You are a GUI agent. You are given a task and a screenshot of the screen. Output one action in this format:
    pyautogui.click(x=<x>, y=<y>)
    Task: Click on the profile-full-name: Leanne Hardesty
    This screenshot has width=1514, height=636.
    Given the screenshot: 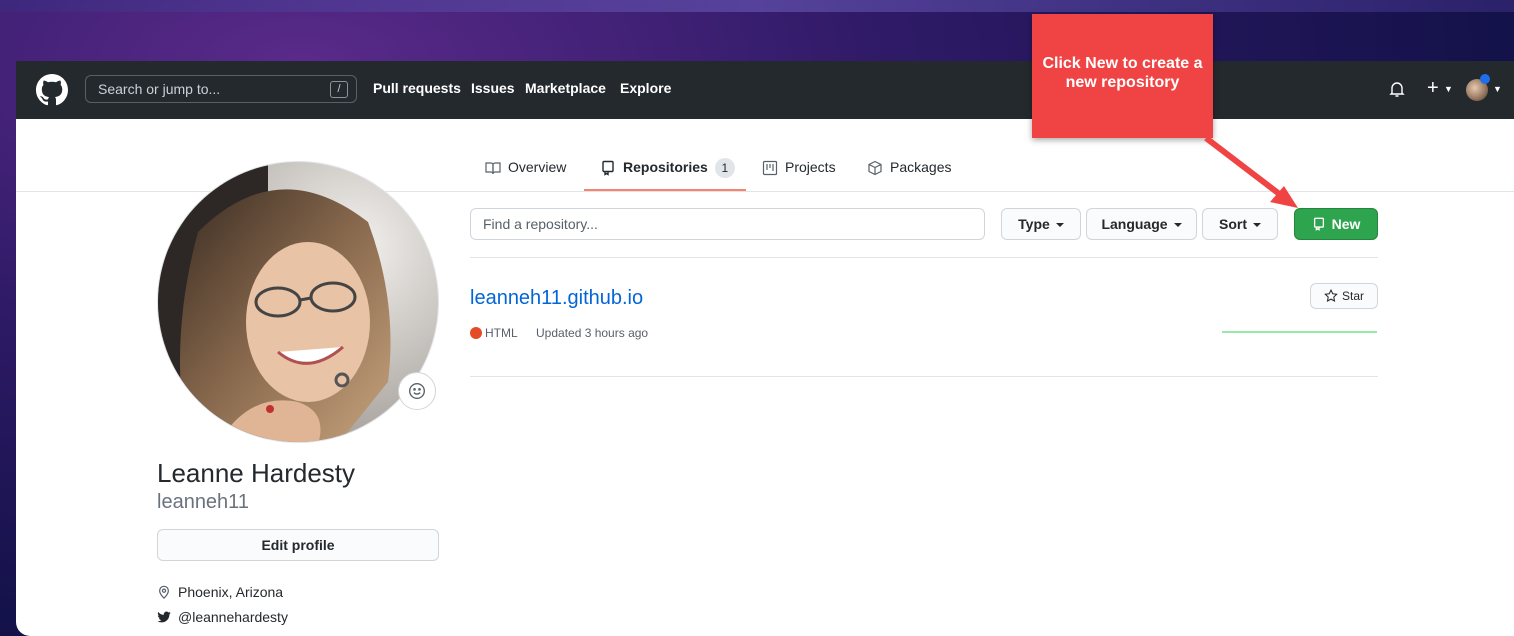 What is the action you would take?
    pyautogui.click(x=256, y=473)
    